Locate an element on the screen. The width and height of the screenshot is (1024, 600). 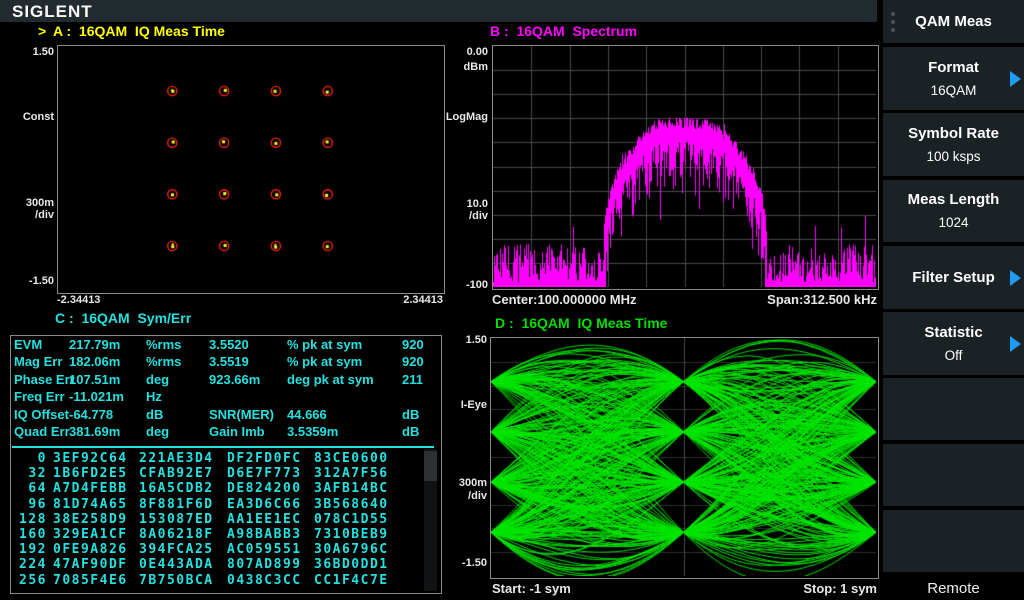
a-scale-top: 1.50 is located at coordinates (43, 52).